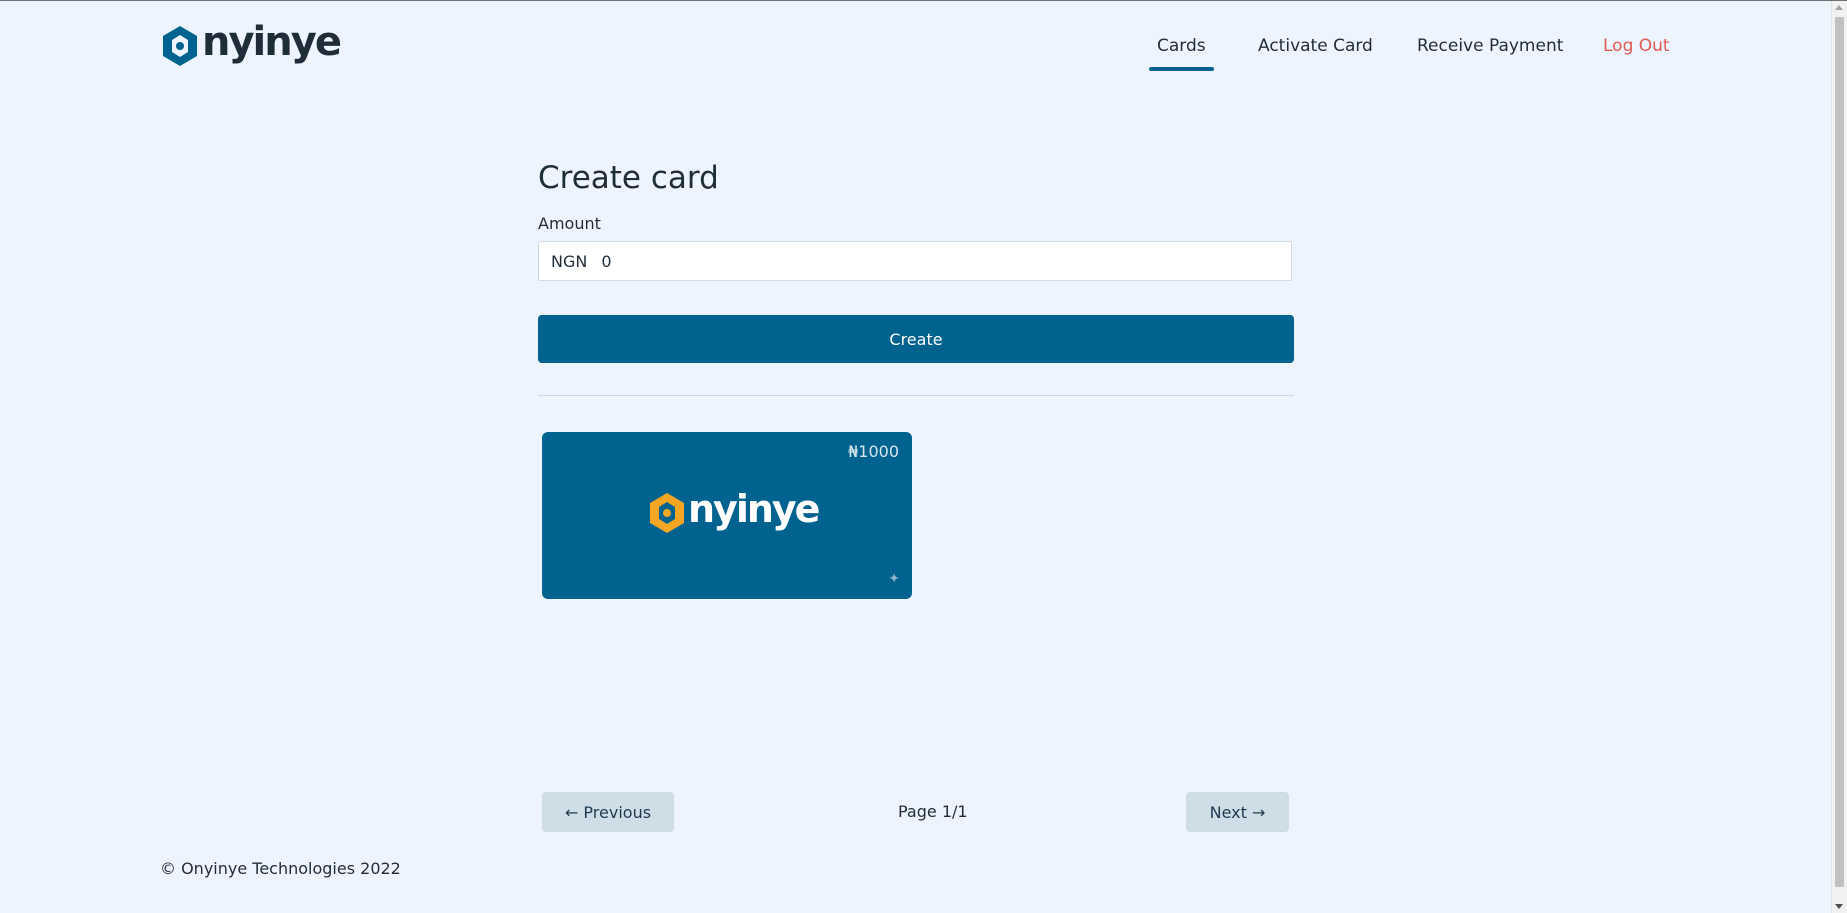  Describe the element at coordinates (1636, 46) in the screenshot. I see `nav-log-out: Log Out` at that location.